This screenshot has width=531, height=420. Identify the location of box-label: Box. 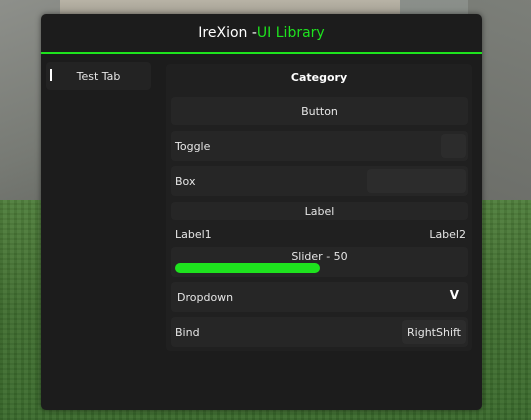
(185, 181).